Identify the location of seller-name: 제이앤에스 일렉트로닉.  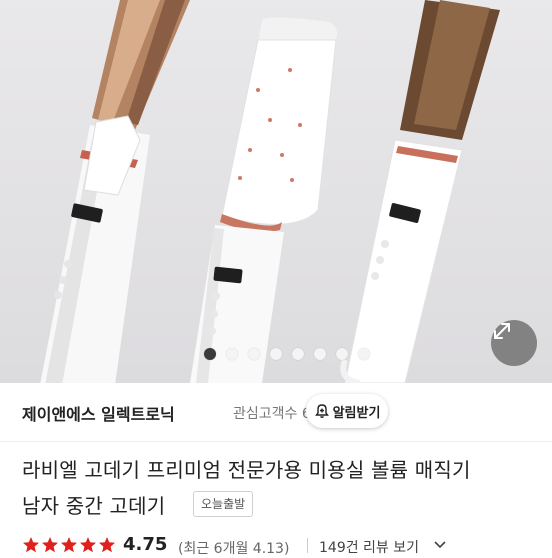
(98, 413).